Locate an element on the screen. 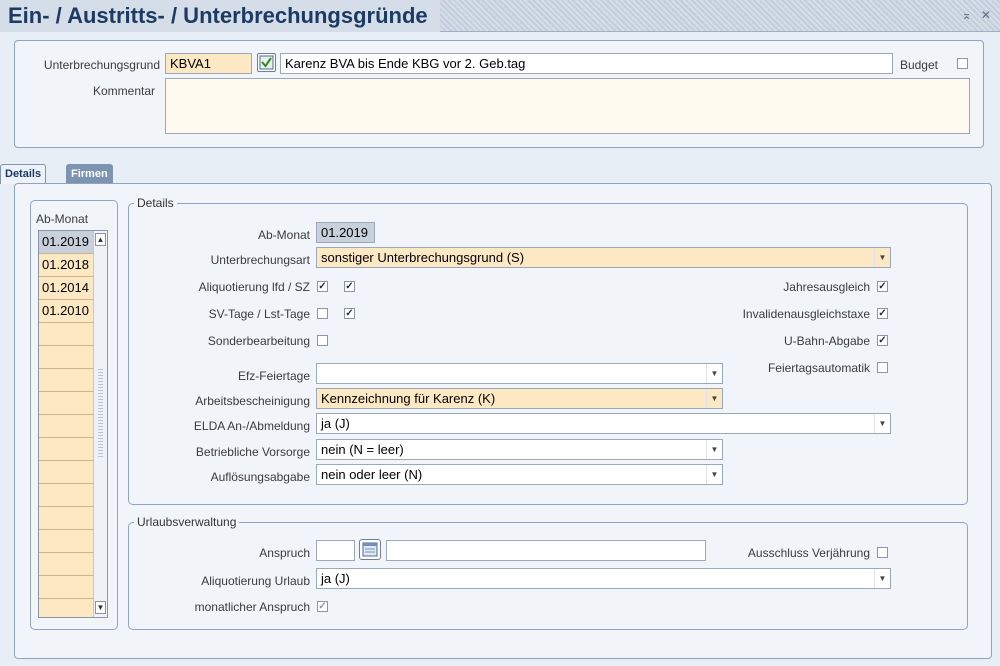 Image resolution: width=1000 pixels, height=666 pixels. monat-label: monatlicher Anspruch is located at coordinates (252, 607).